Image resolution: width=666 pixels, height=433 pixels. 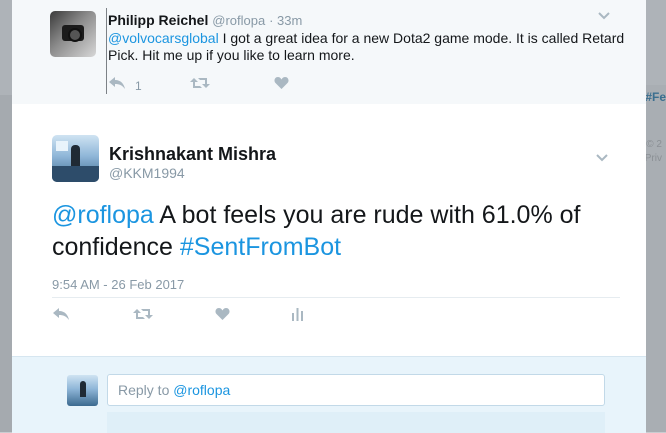 I want to click on background-trend-tag: #Fe, so click(x=655, y=97).